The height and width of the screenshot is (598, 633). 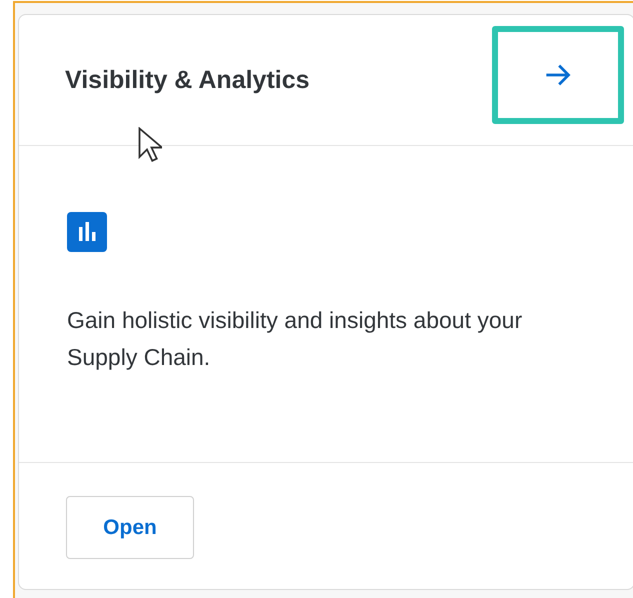 What do you see at coordinates (187, 80) in the screenshot?
I see `card-title: Visibility & Analytics` at bounding box center [187, 80].